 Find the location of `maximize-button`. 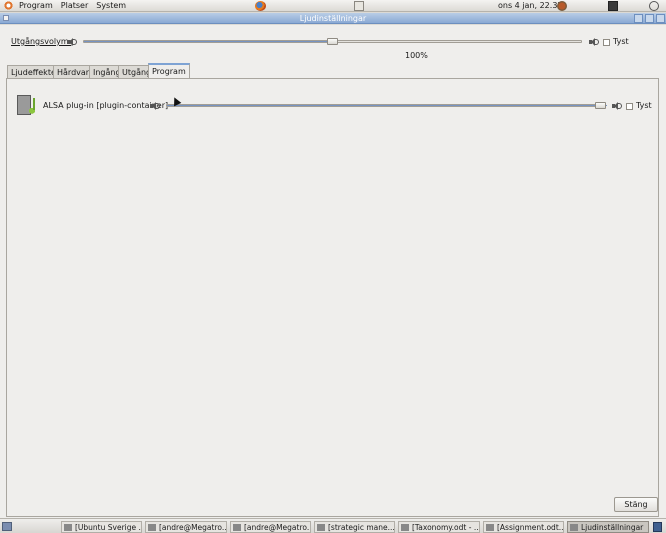

maximize-button is located at coordinates (649, 18).